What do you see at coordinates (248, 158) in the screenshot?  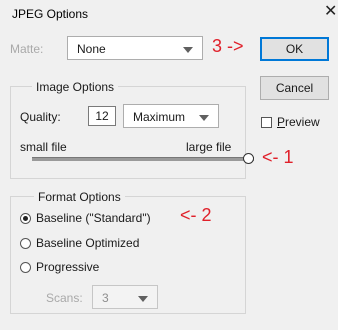 I see `quality-slider-thumb` at bounding box center [248, 158].